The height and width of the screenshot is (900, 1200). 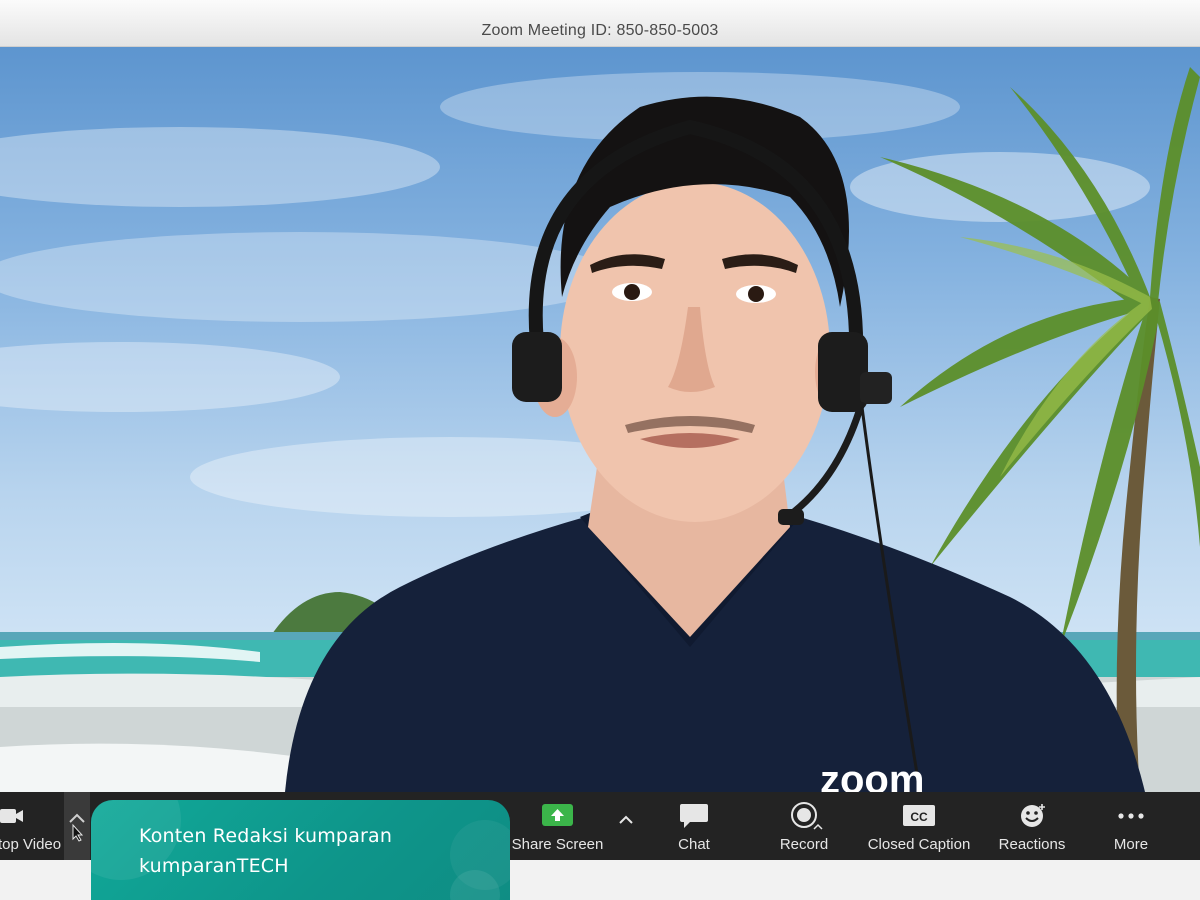 I want to click on chat-button: Chat, so click(x=694, y=826).